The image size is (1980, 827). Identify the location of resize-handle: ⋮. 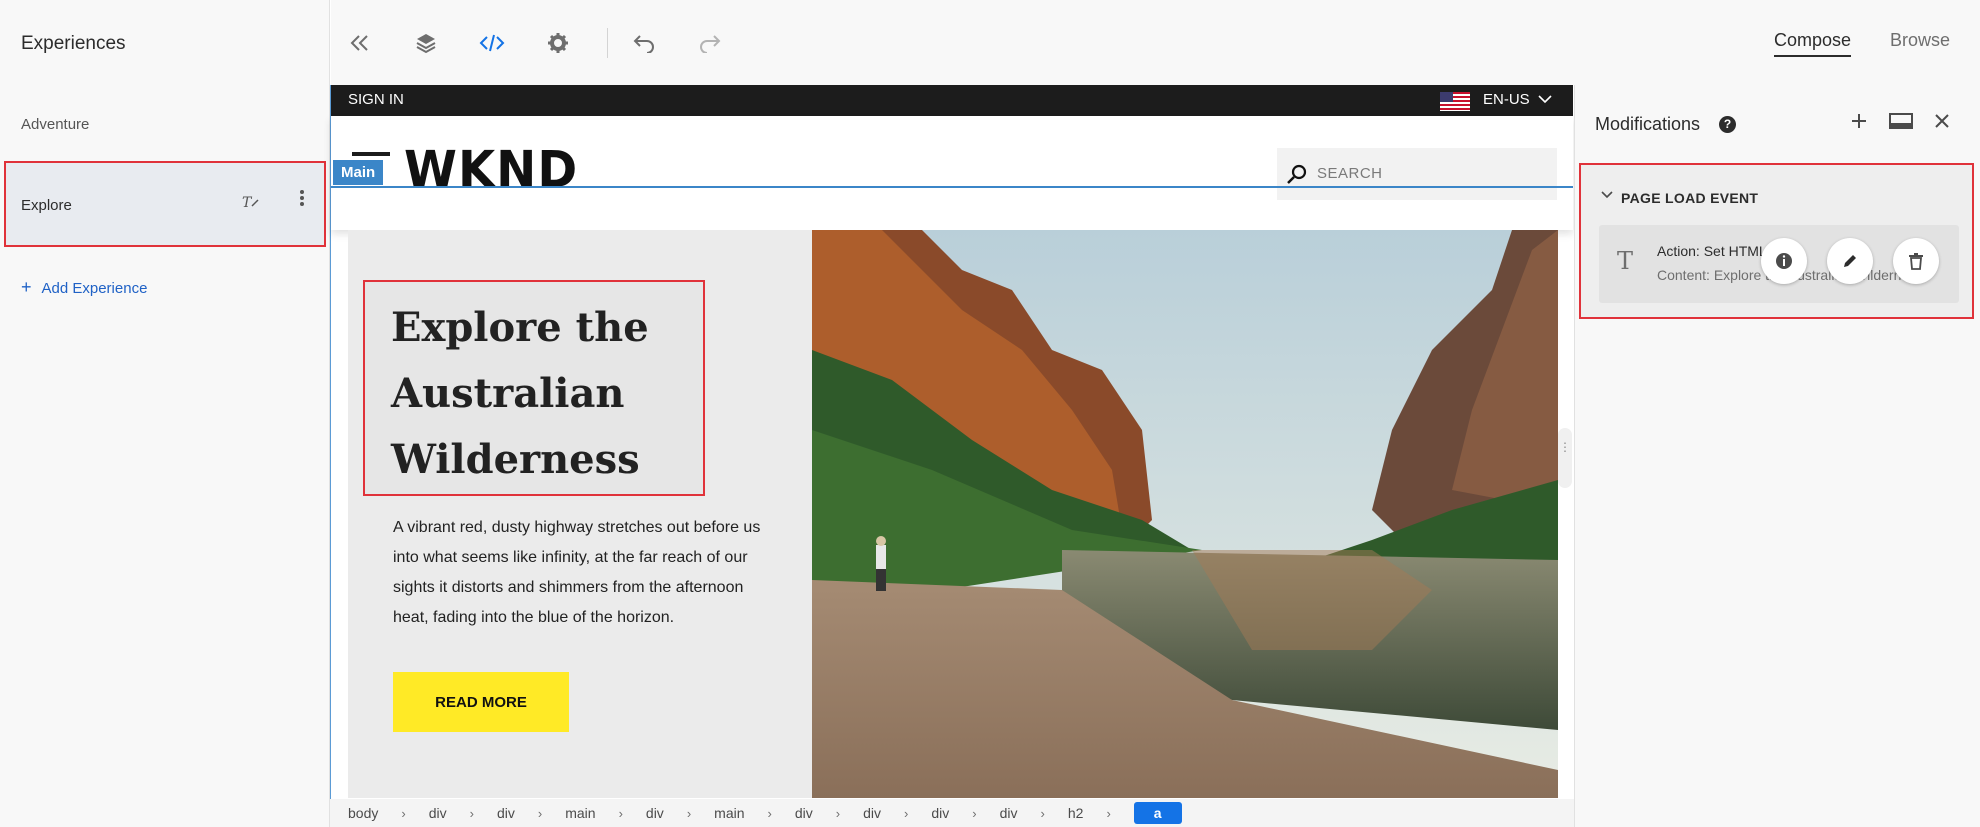
(1565, 458).